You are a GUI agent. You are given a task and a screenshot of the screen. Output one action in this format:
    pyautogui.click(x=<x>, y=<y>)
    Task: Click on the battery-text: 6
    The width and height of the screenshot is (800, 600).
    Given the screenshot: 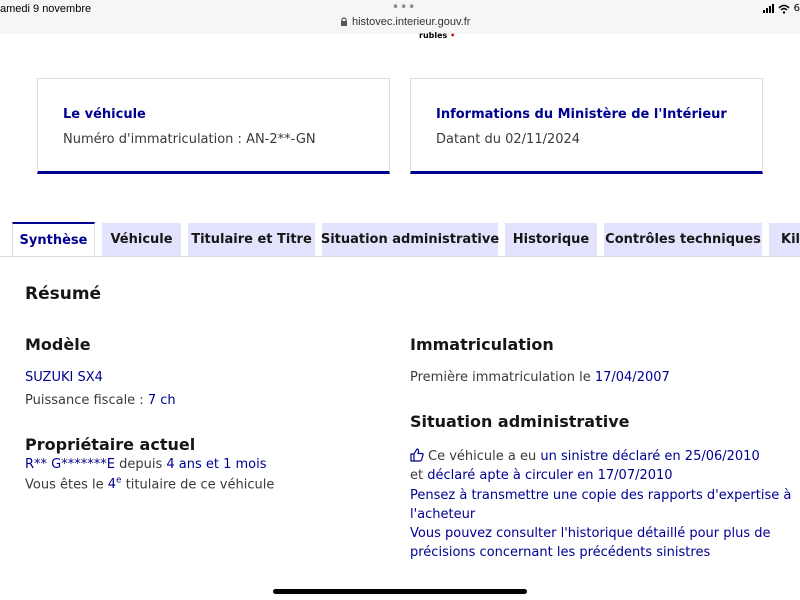 What is the action you would take?
    pyautogui.click(x=796, y=8)
    